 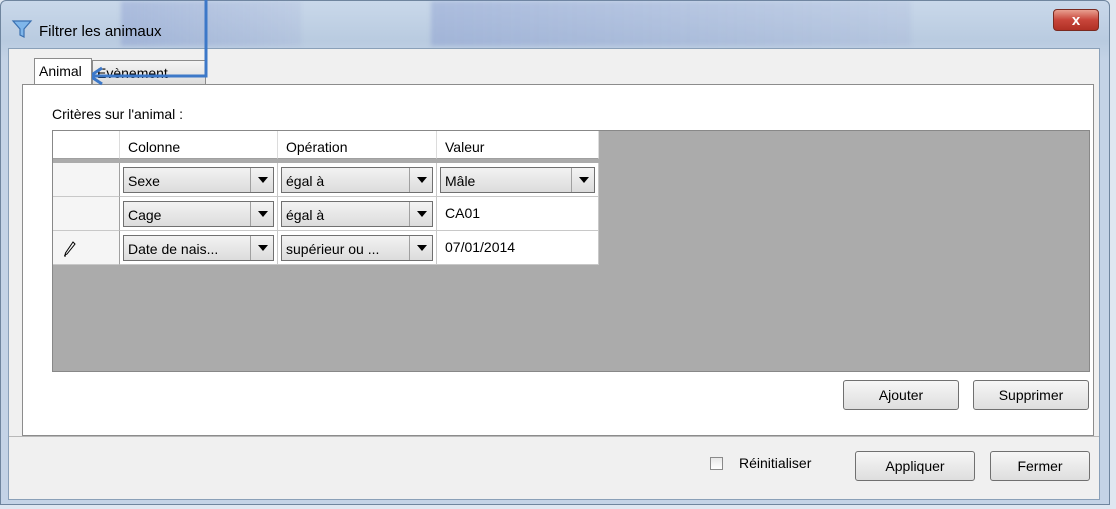 I want to click on column-header-valeur: Valeur, so click(x=518, y=145).